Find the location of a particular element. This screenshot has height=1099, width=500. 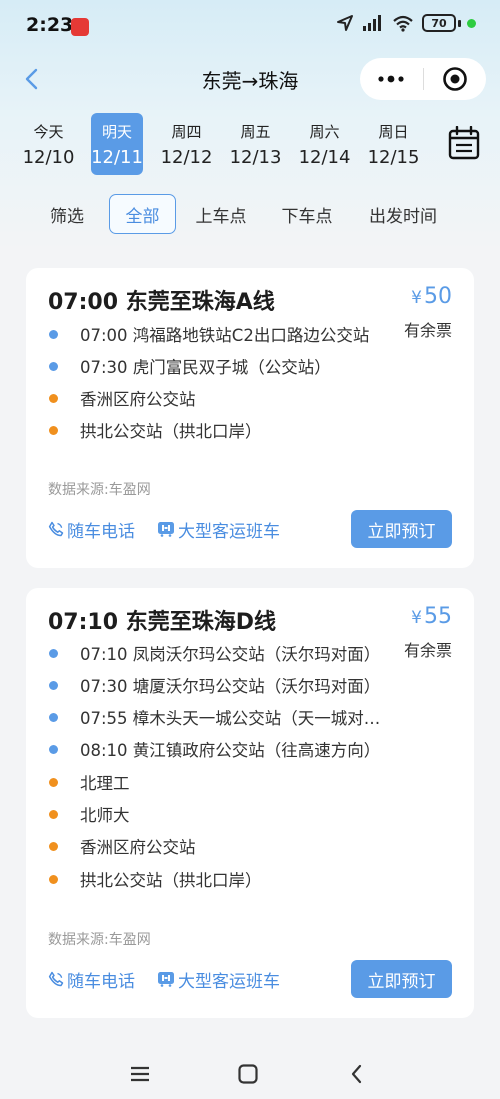

date-tab-thu: 周四 12/12 is located at coordinates (186, 144).